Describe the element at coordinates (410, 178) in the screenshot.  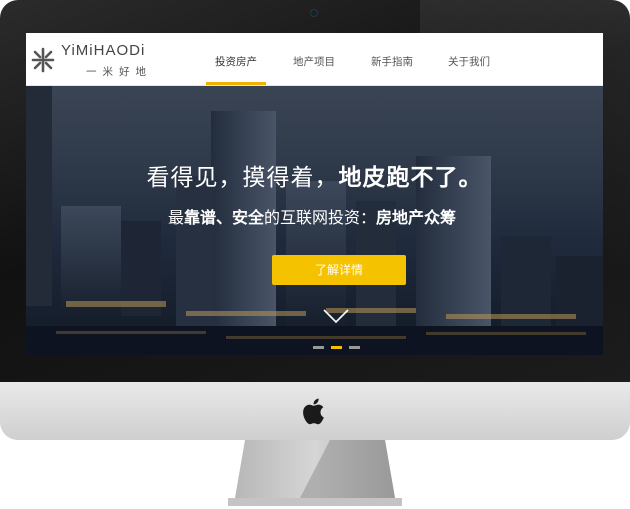
I see `headline-bold: 地皮跑不了。` at that location.